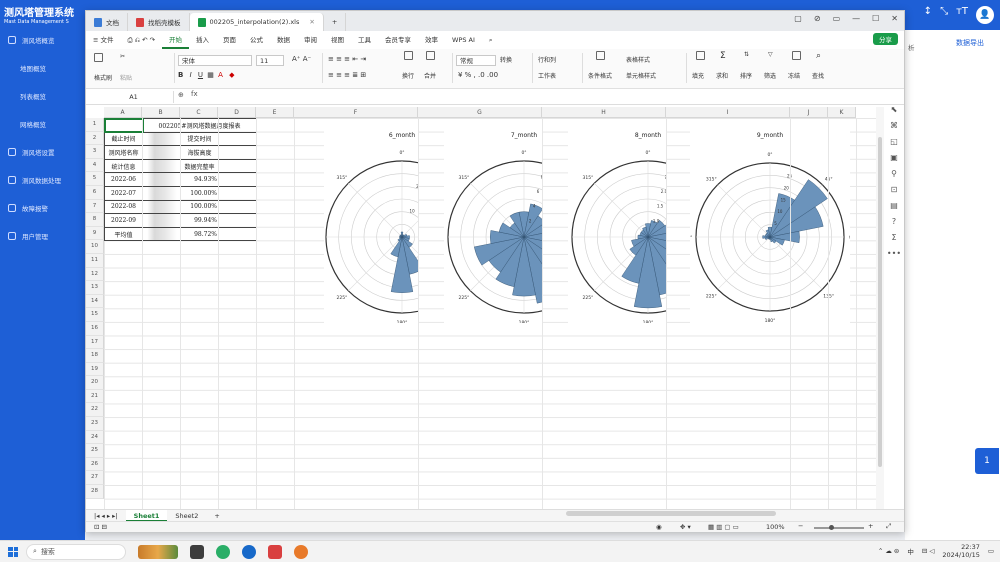  Describe the element at coordinates (818, 75) in the screenshot. I see `find-button: 查找` at that location.